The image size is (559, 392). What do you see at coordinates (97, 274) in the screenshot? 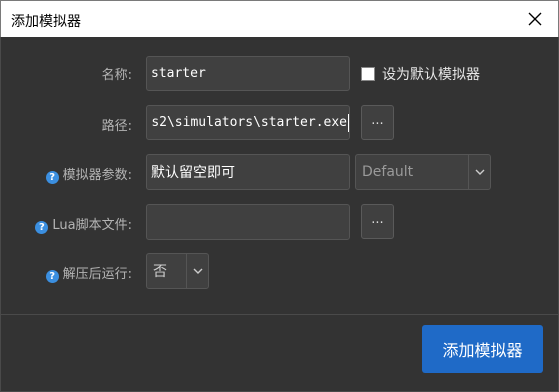
I see `run-after-label: 解压后运行:` at bounding box center [97, 274].